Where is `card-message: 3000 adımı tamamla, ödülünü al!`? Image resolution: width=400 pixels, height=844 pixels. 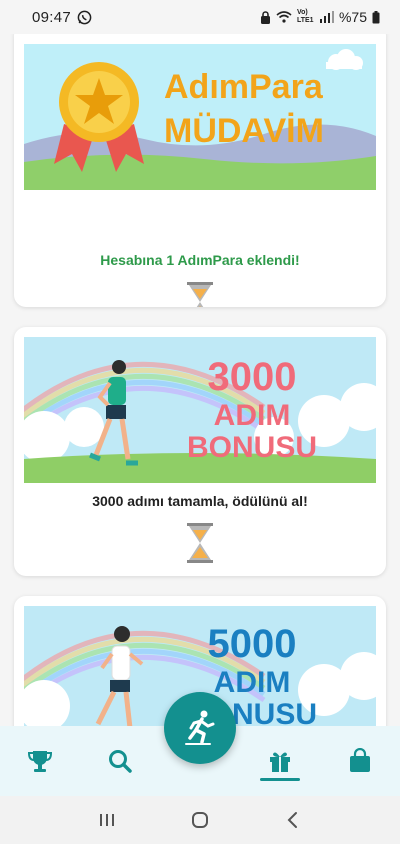
card-message: 3000 adımı tamamla, ödülünü al! is located at coordinates (200, 501).